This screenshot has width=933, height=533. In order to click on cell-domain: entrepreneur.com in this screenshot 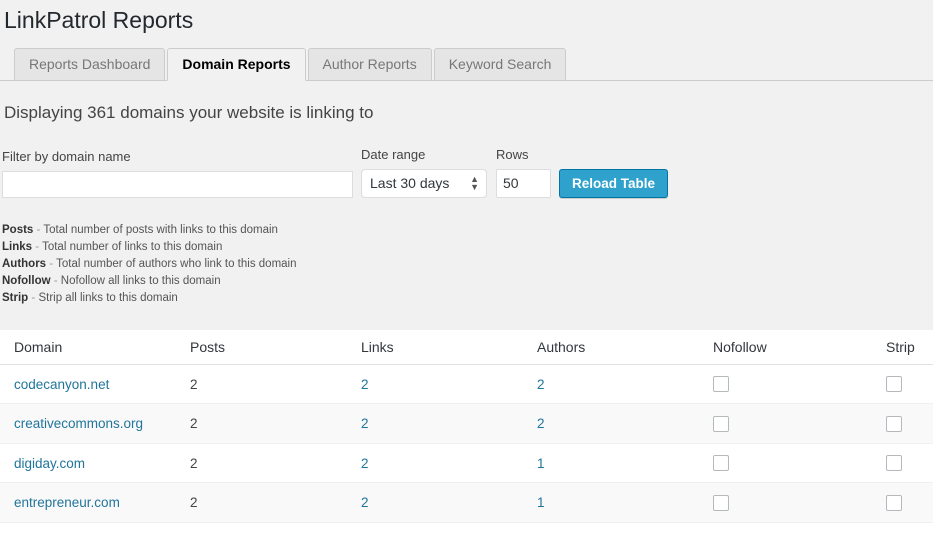, I will do `click(88, 502)`.